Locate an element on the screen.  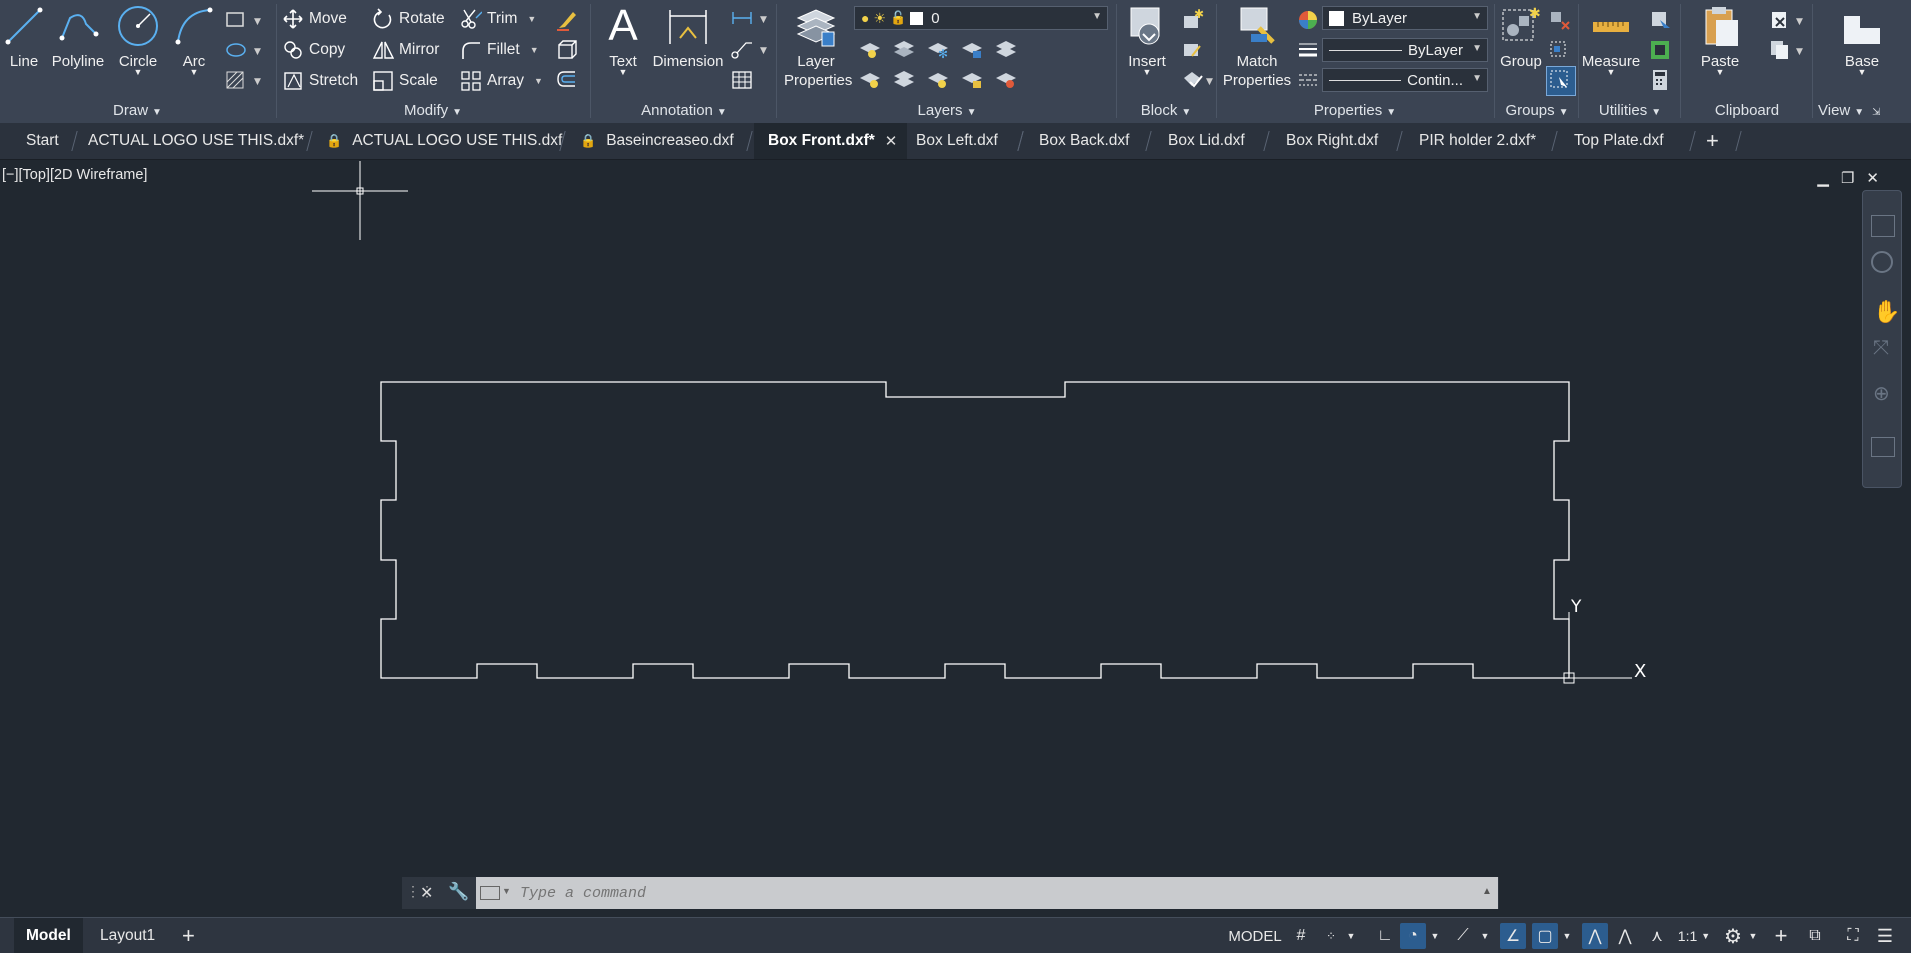
utilities-panel-title: Utilities ▼ is located at coordinates (1630, 110).